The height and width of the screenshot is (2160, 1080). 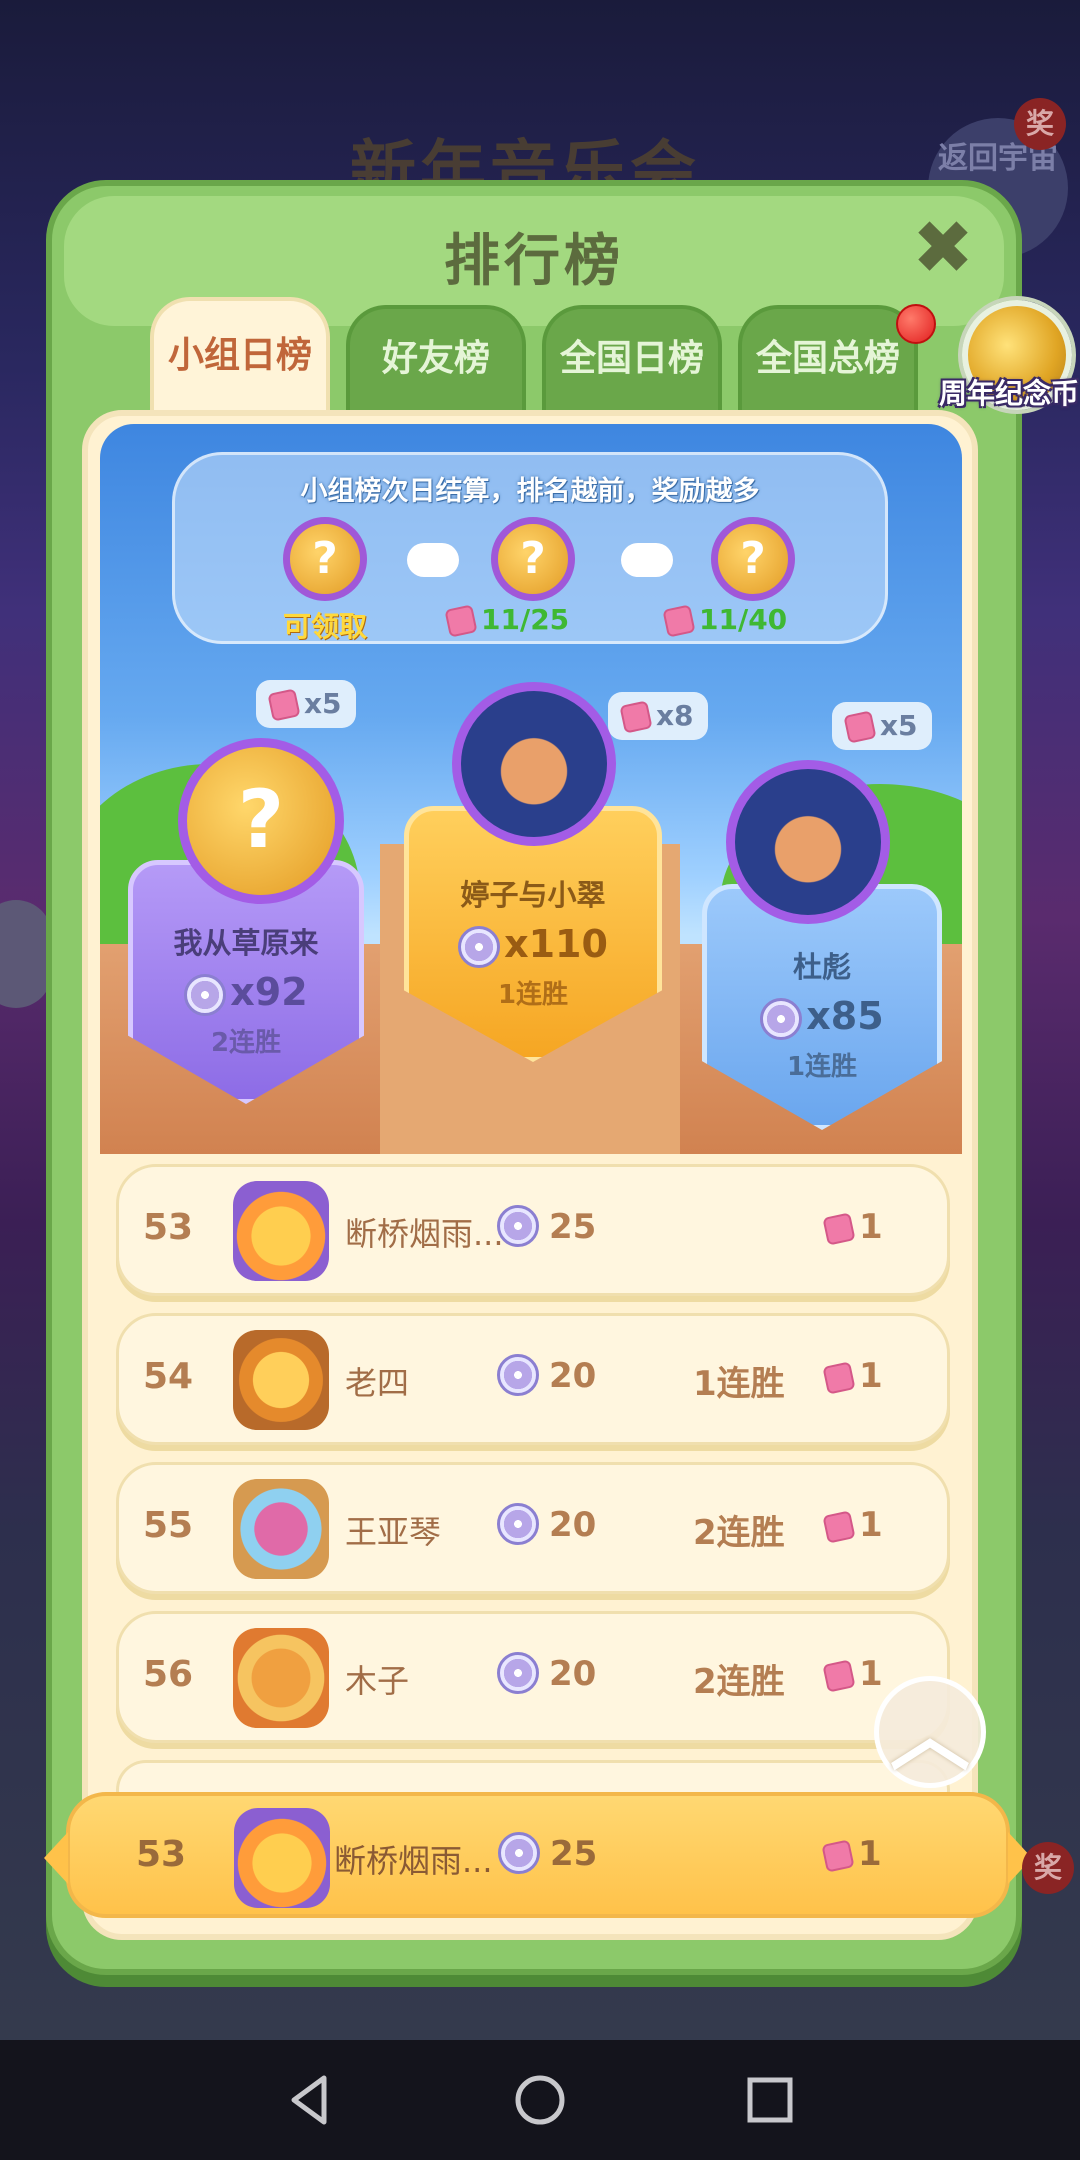 What do you see at coordinates (533, 895) in the screenshot?
I see `podium-first-name: 婷子与小翠` at bounding box center [533, 895].